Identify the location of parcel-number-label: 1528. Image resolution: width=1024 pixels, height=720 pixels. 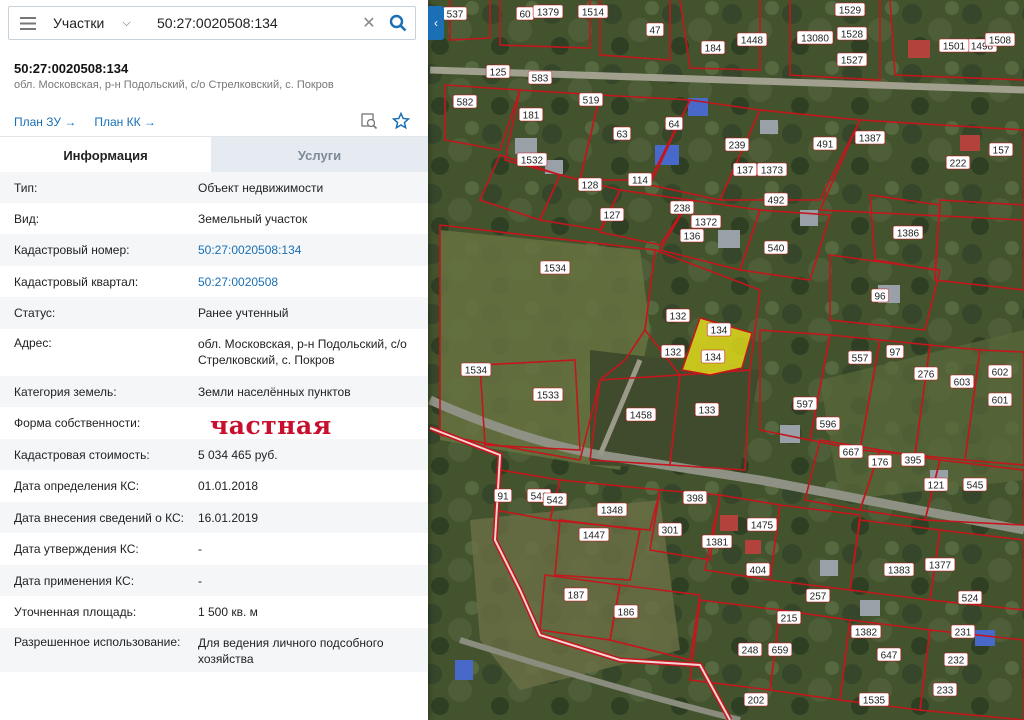
(852, 33).